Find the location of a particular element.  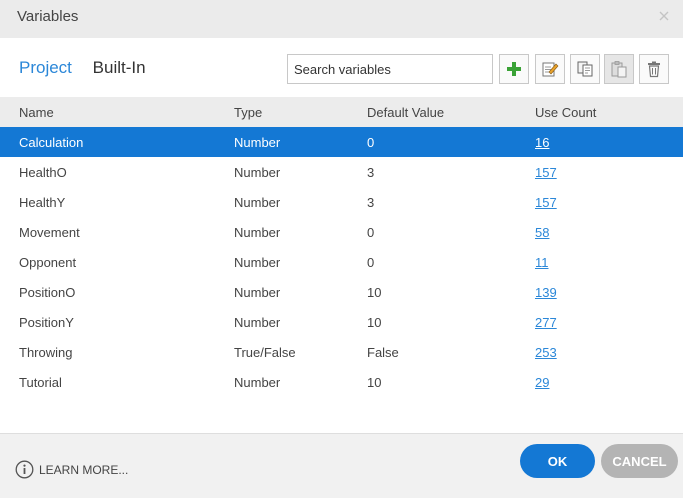

paste-variable-button is located at coordinates (619, 69).